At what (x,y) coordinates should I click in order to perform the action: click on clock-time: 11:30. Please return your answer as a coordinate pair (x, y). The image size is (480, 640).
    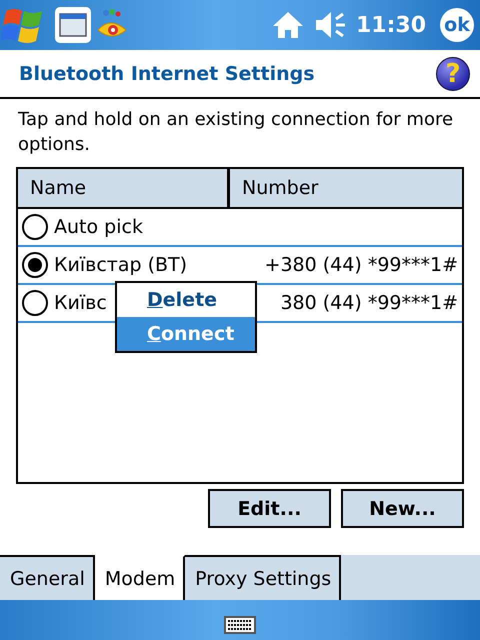
    Looking at the image, I should click on (391, 25).